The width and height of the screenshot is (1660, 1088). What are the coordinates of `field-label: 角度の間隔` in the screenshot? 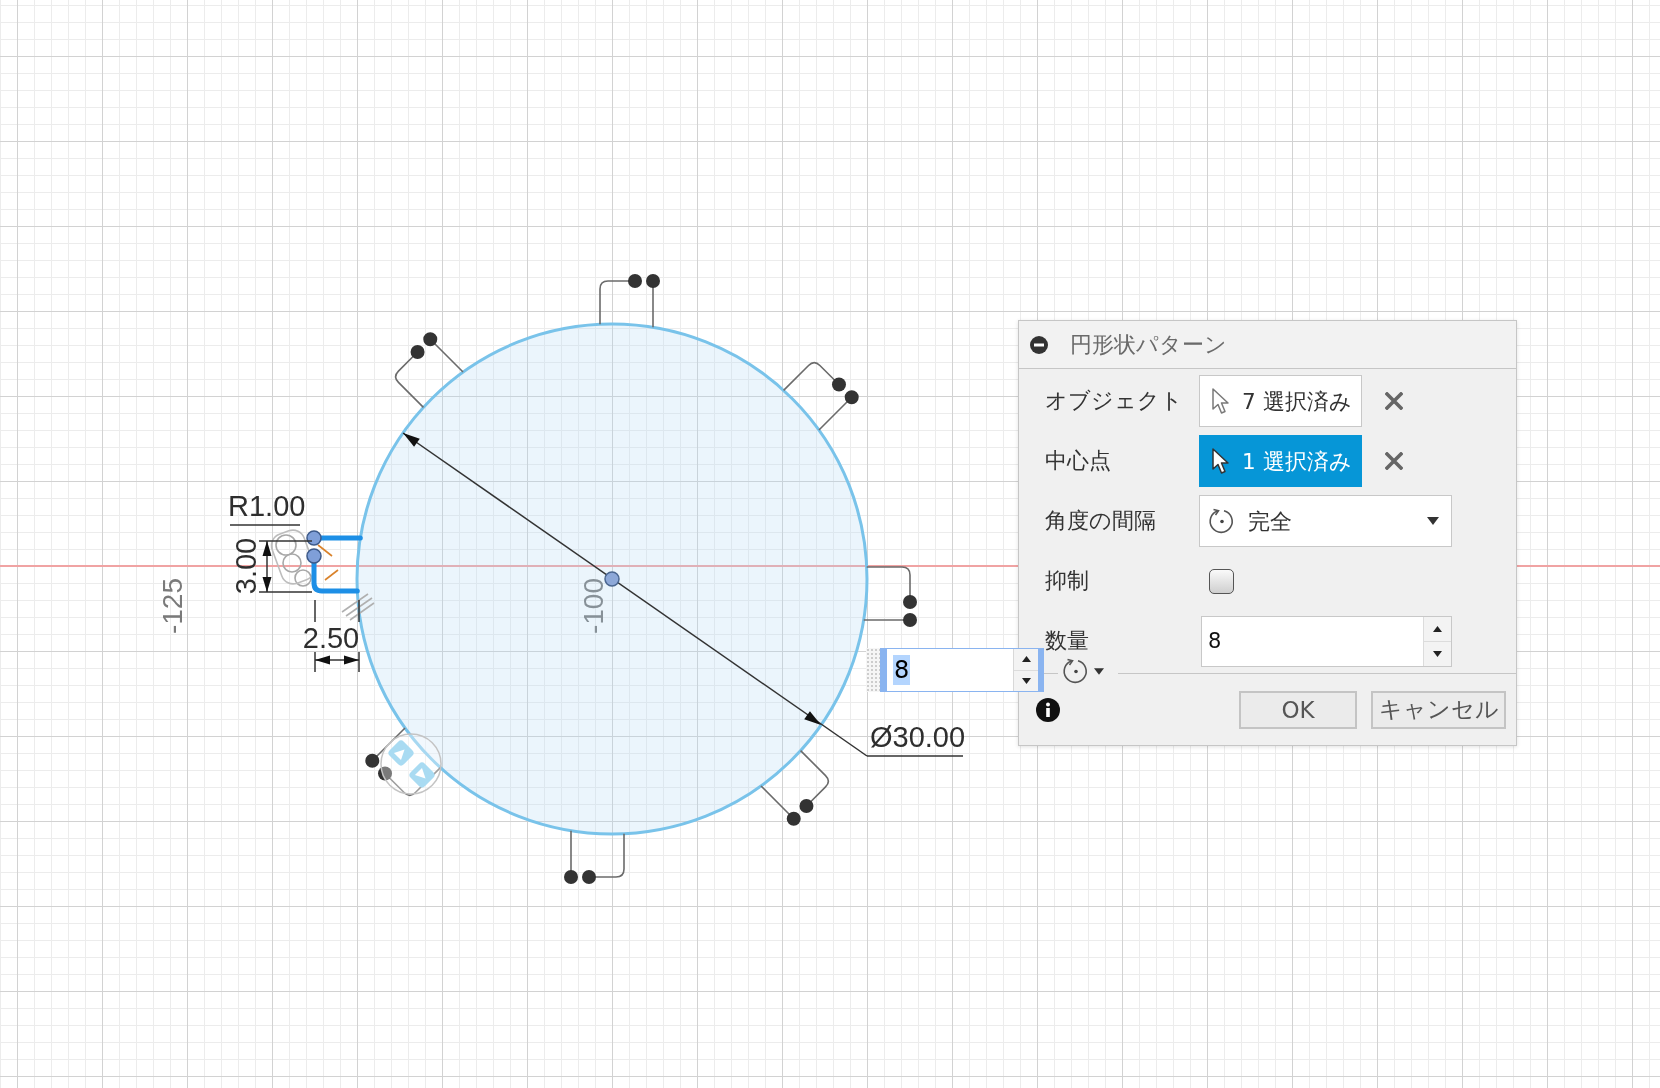 It's located at (1101, 521).